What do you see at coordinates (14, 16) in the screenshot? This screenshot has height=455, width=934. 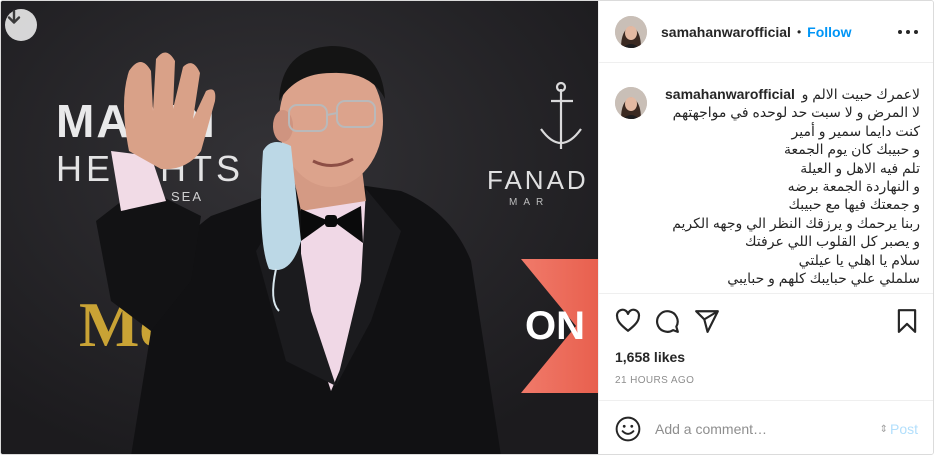 I see `download-arrow-icon` at bounding box center [14, 16].